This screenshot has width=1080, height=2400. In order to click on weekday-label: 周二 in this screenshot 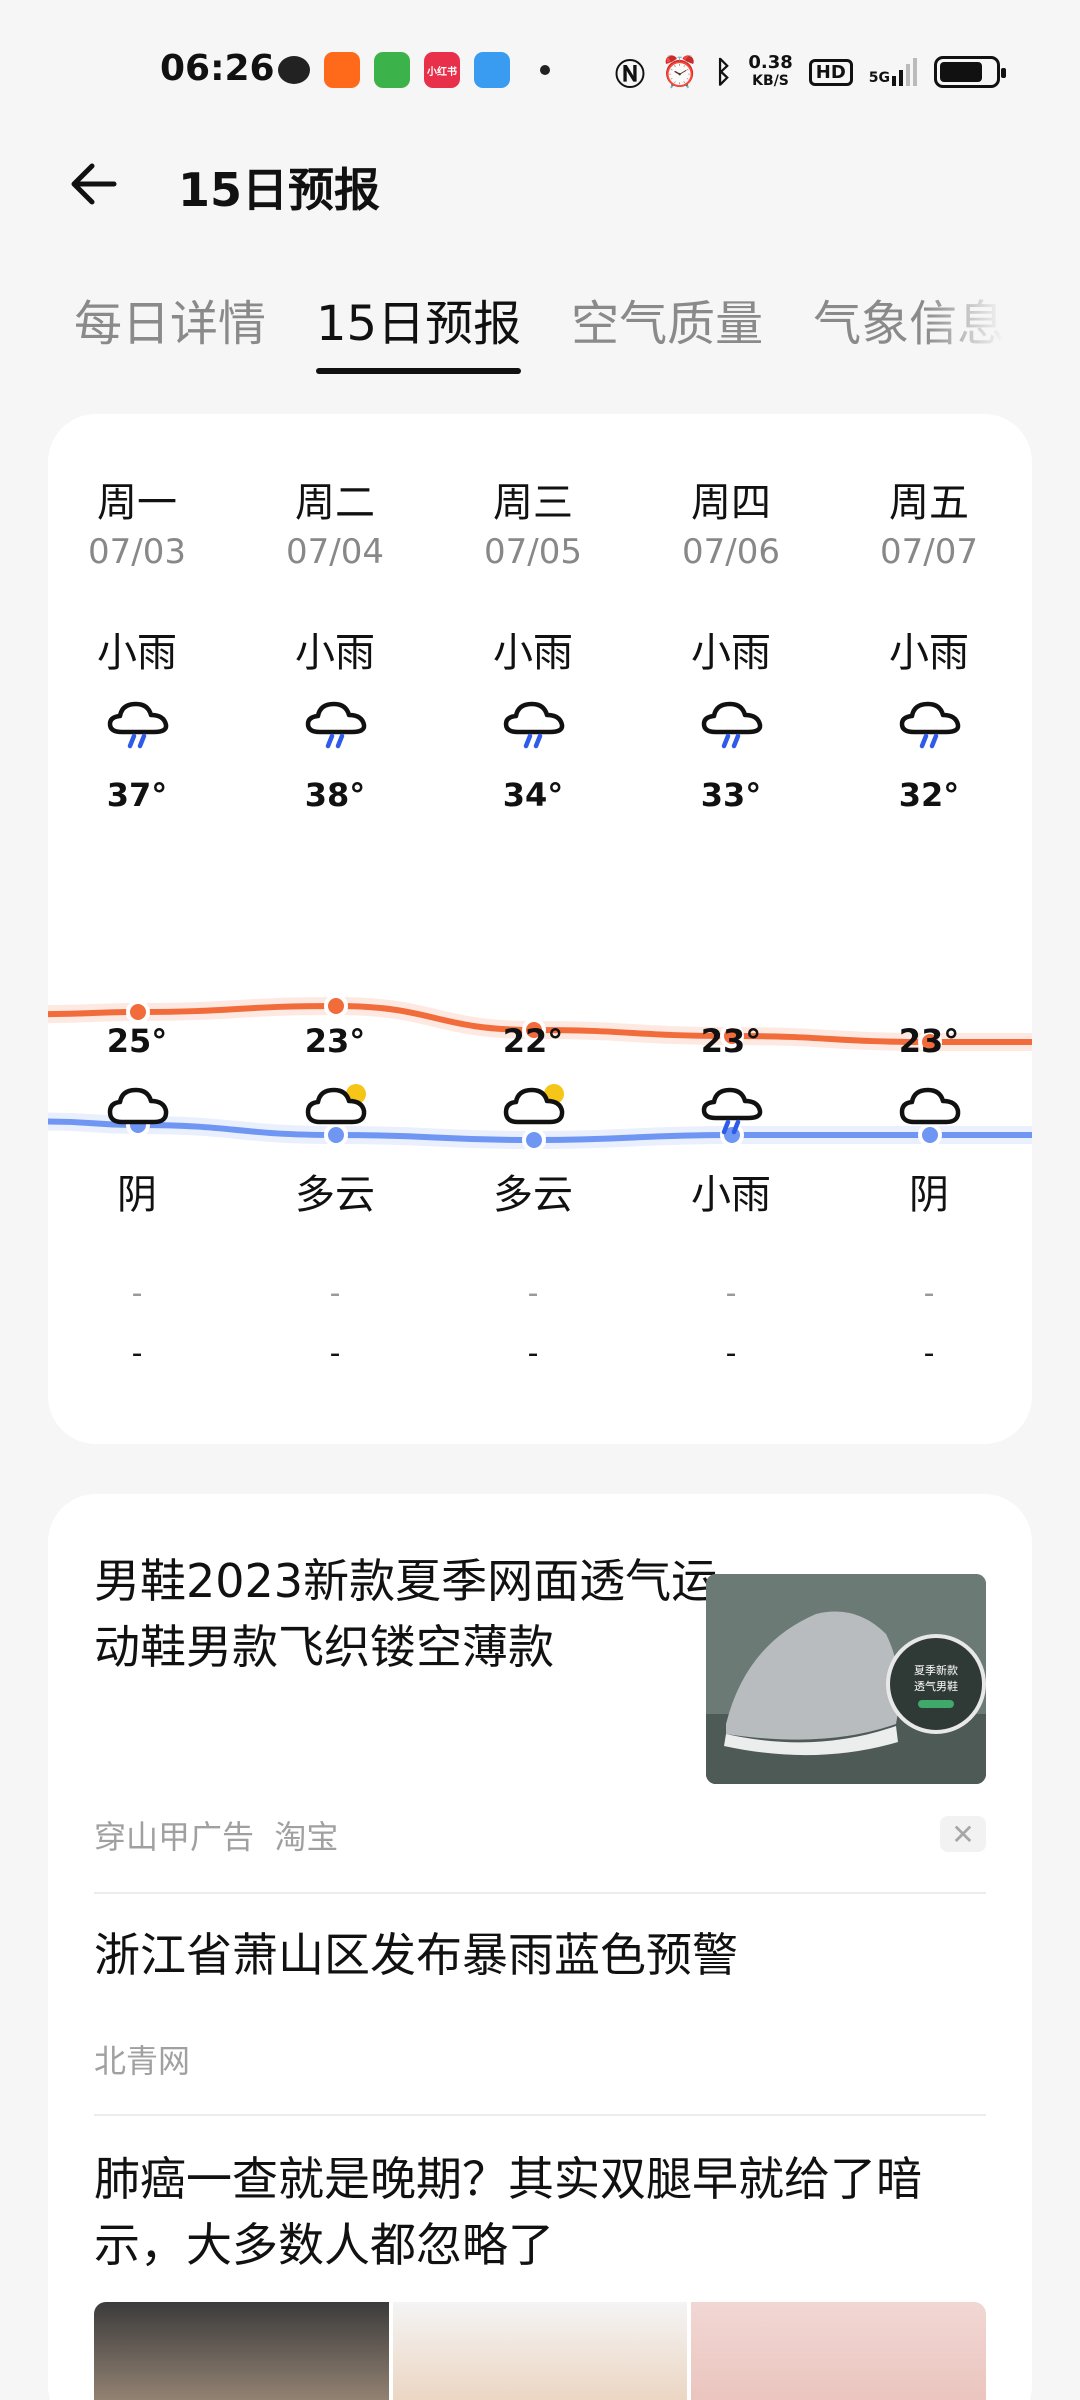, I will do `click(335, 503)`.